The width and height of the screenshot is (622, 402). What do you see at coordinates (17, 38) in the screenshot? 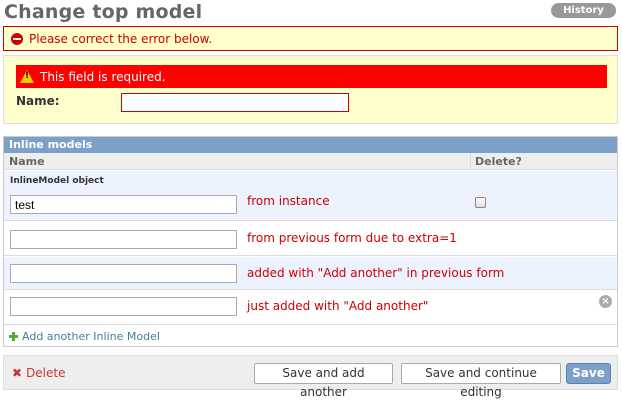
I see `error-icon` at bounding box center [17, 38].